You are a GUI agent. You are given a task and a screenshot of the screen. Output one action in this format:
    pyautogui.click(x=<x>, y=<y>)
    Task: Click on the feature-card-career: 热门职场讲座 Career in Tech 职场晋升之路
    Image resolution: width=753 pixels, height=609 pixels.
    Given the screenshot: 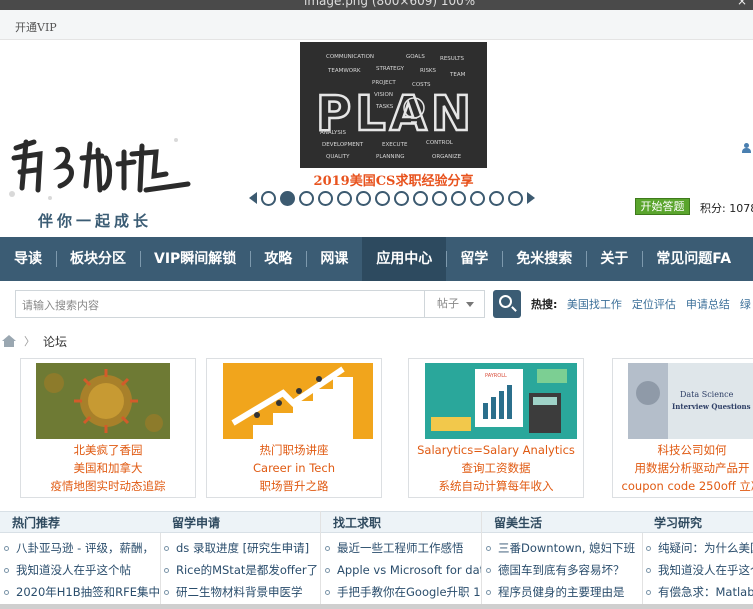 What is the action you would take?
    pyautogui.click(x=294, y=428)
    